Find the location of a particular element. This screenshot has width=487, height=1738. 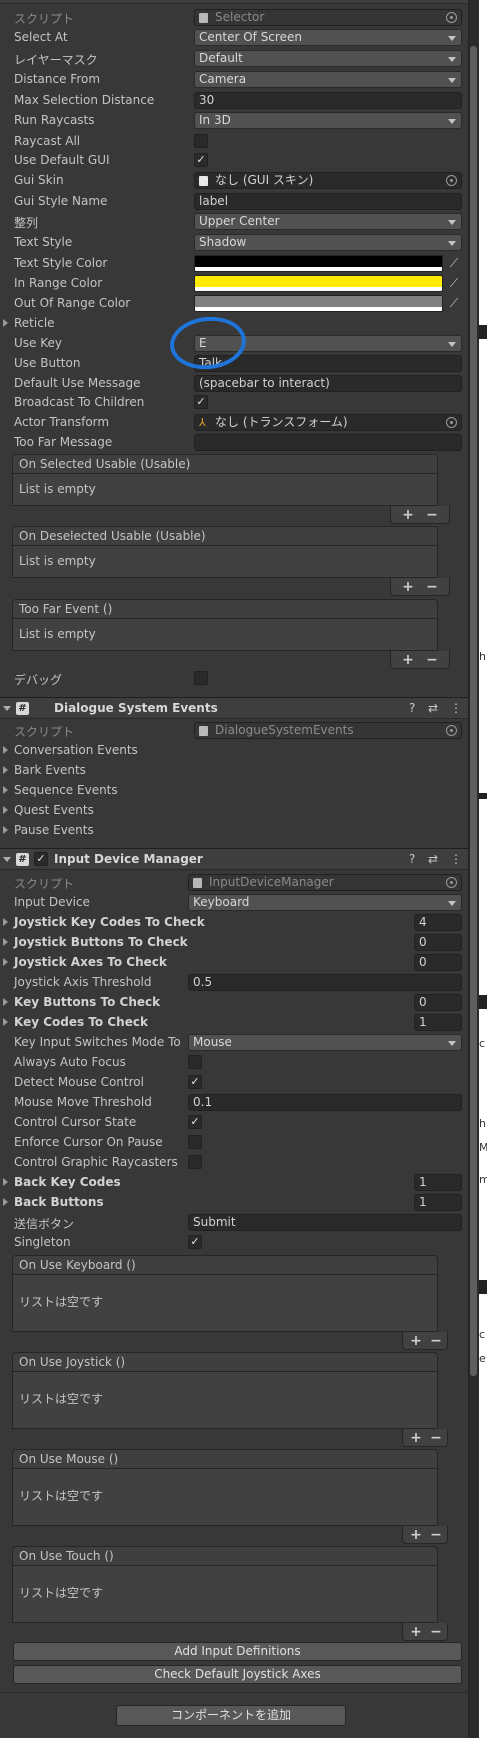

dse-item-sequence-events: Sequence Events is located at coordinates (234, 791).